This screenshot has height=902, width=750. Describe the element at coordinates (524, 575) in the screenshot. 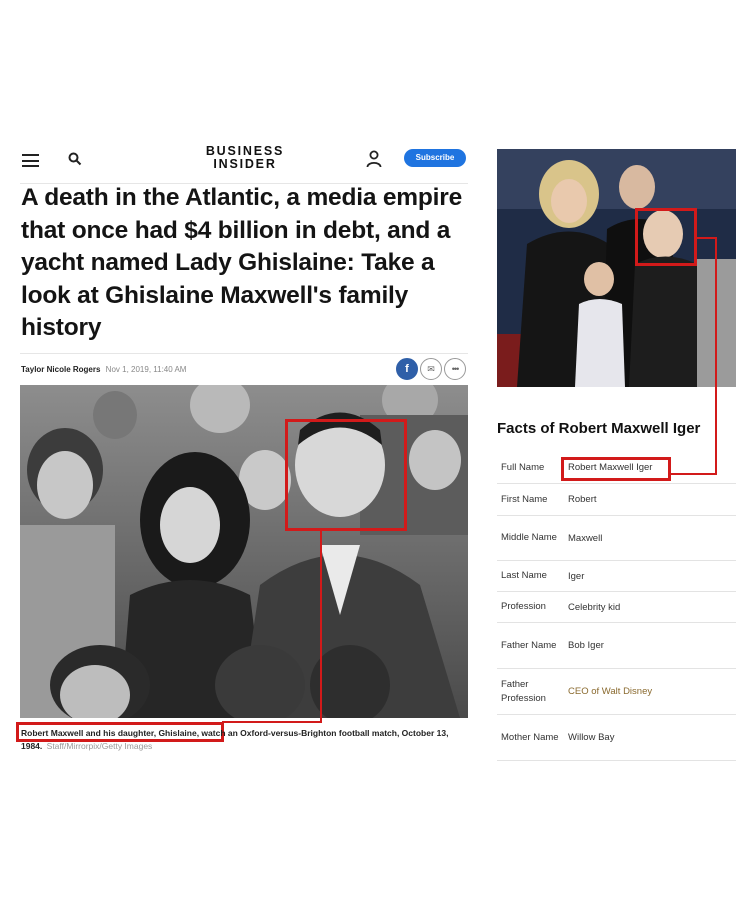

I see `fact-key: Last Name` at that location.